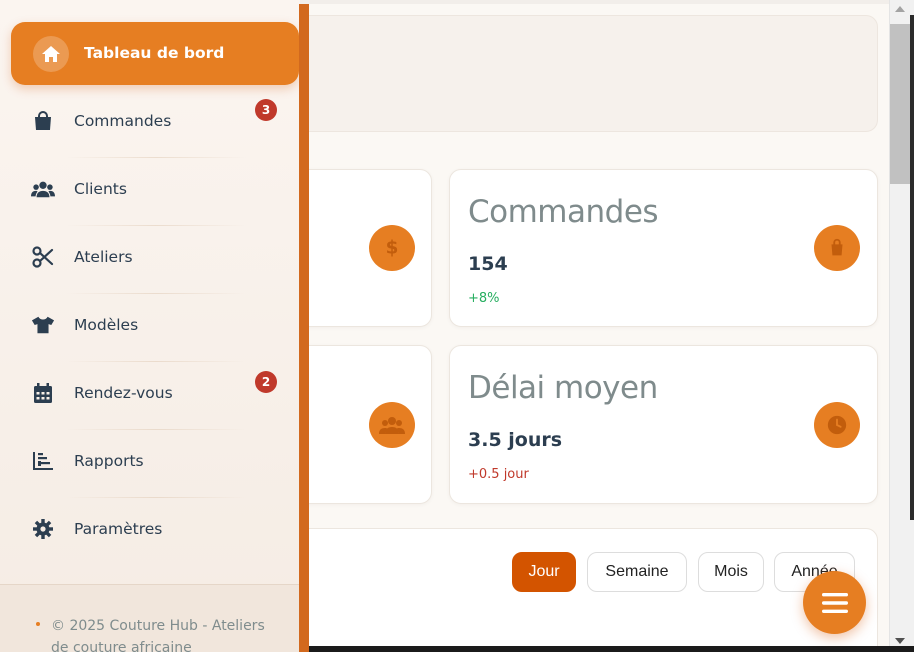 The height and width of the screenshot is (652, 914). Describe the element at coordinates (43, 325) in the screenshot. I see `tshirt-icon` at that location.